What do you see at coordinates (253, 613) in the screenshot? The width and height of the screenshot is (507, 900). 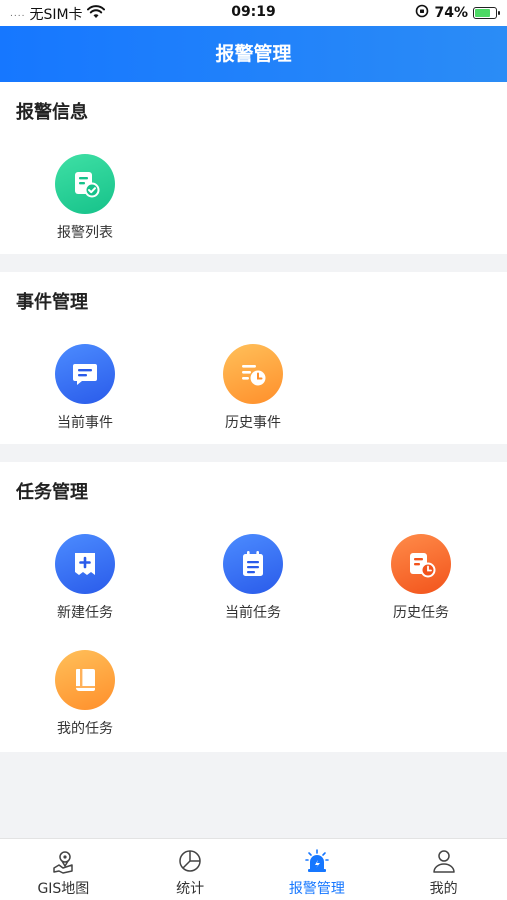 I see `current-task-label: 当前任务` at bounding box center [253, 613].